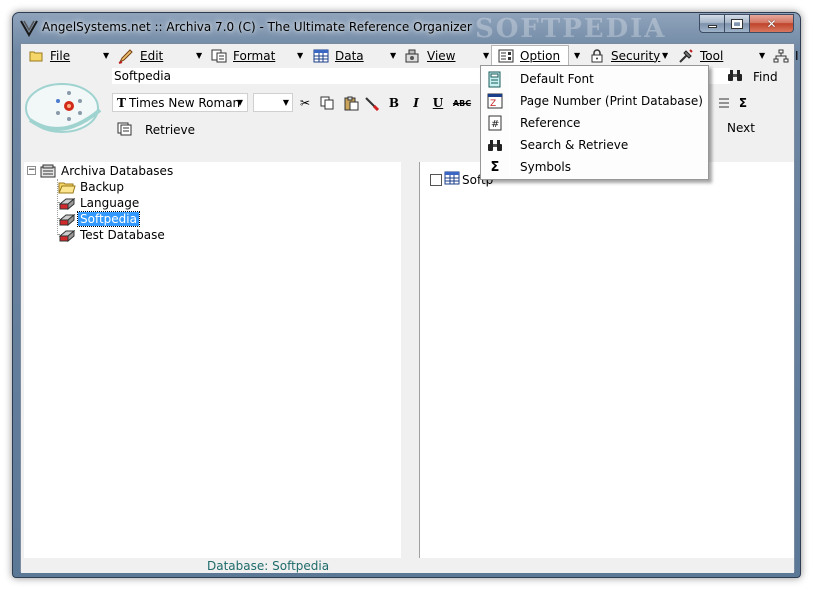 The width and height of the screenshot is (821, 598). Describe the element at coordinates (121, 102) in the screenshot. I see `truetype-icon: T` at that location.